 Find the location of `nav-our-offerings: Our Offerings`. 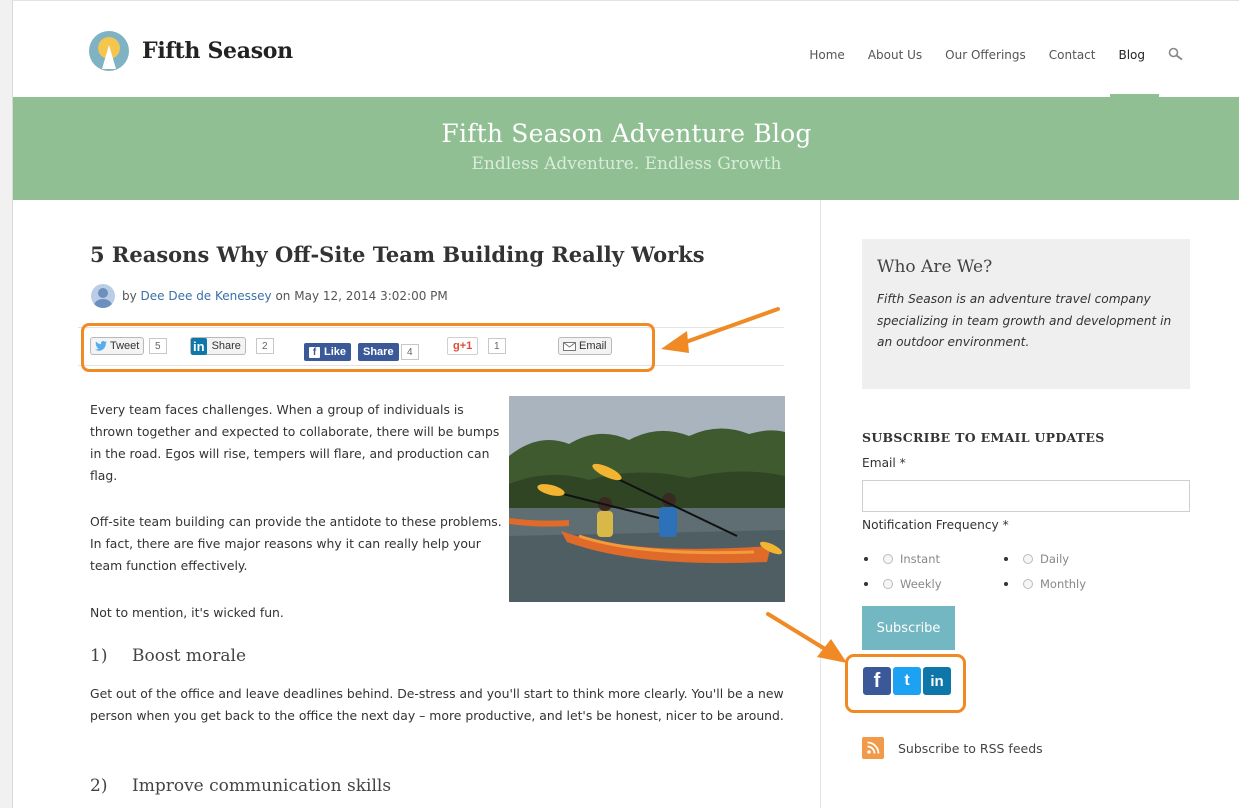

nav-our-offerings: Our Offerings is located at coordinates (985, 55).